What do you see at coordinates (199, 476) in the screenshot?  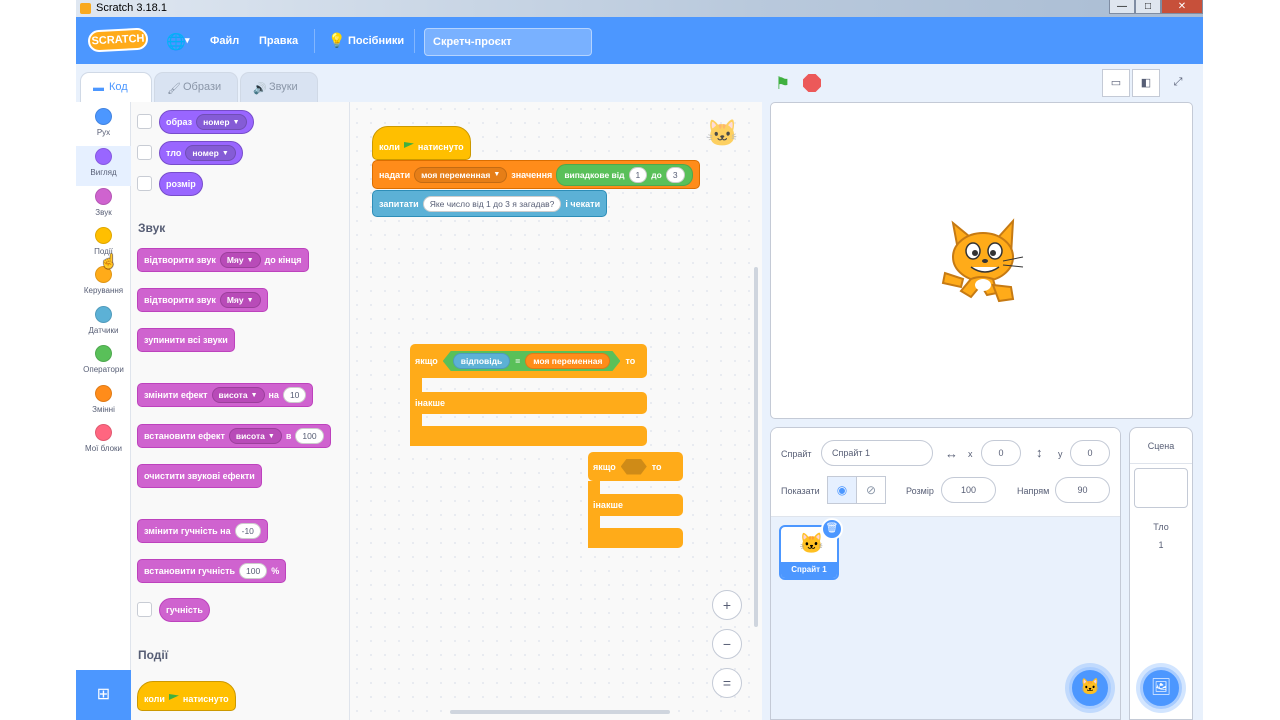 I see `block-clear-sound-effects: очистити звукові ефекти` at bounding box center [199, 476].